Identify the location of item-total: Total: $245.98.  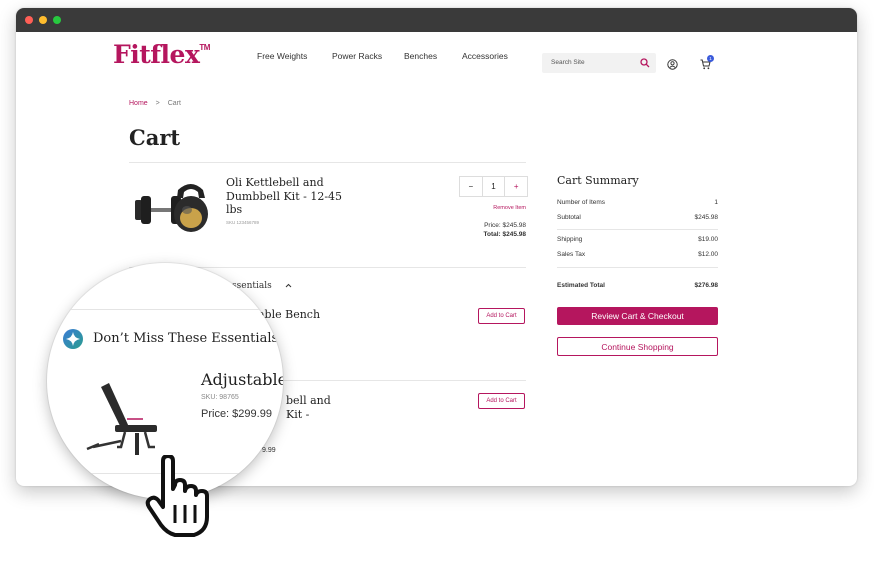
(504, 234).